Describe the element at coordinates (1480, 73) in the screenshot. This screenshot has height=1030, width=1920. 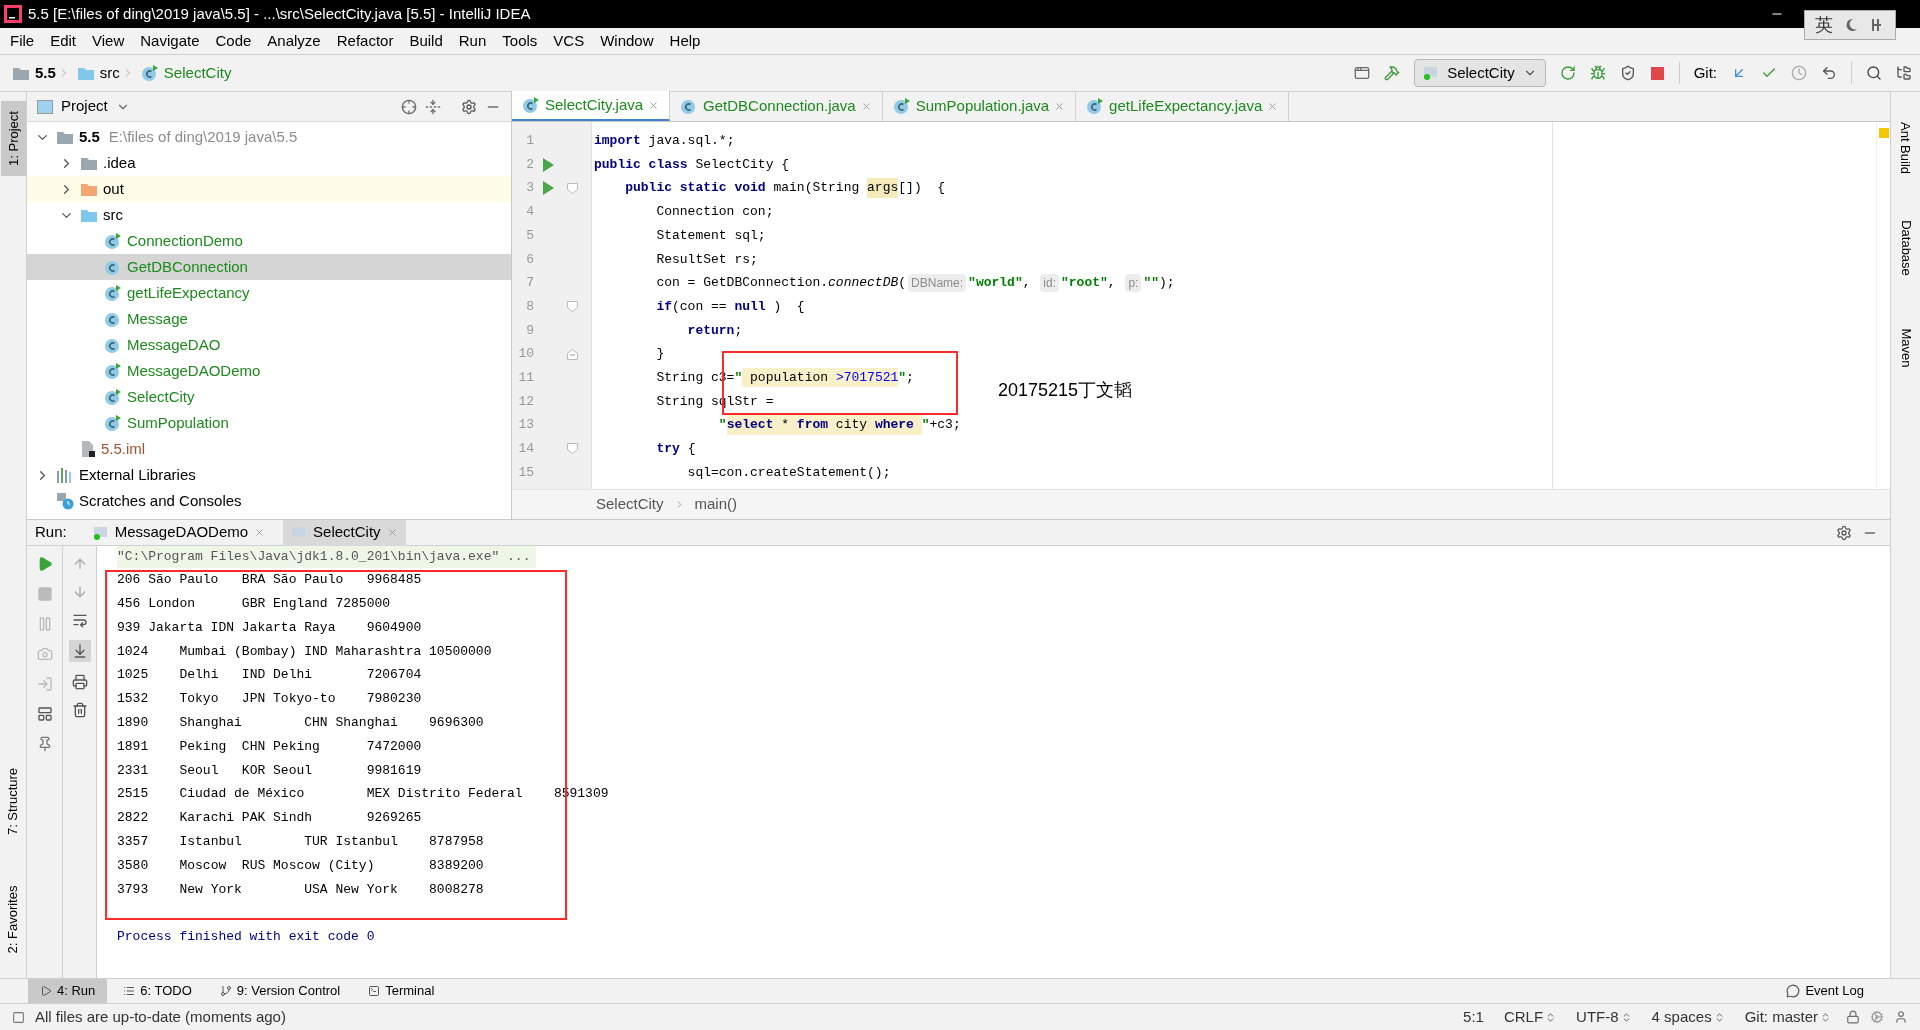
I see `run-config-dropdown: SelectCity` at that location.